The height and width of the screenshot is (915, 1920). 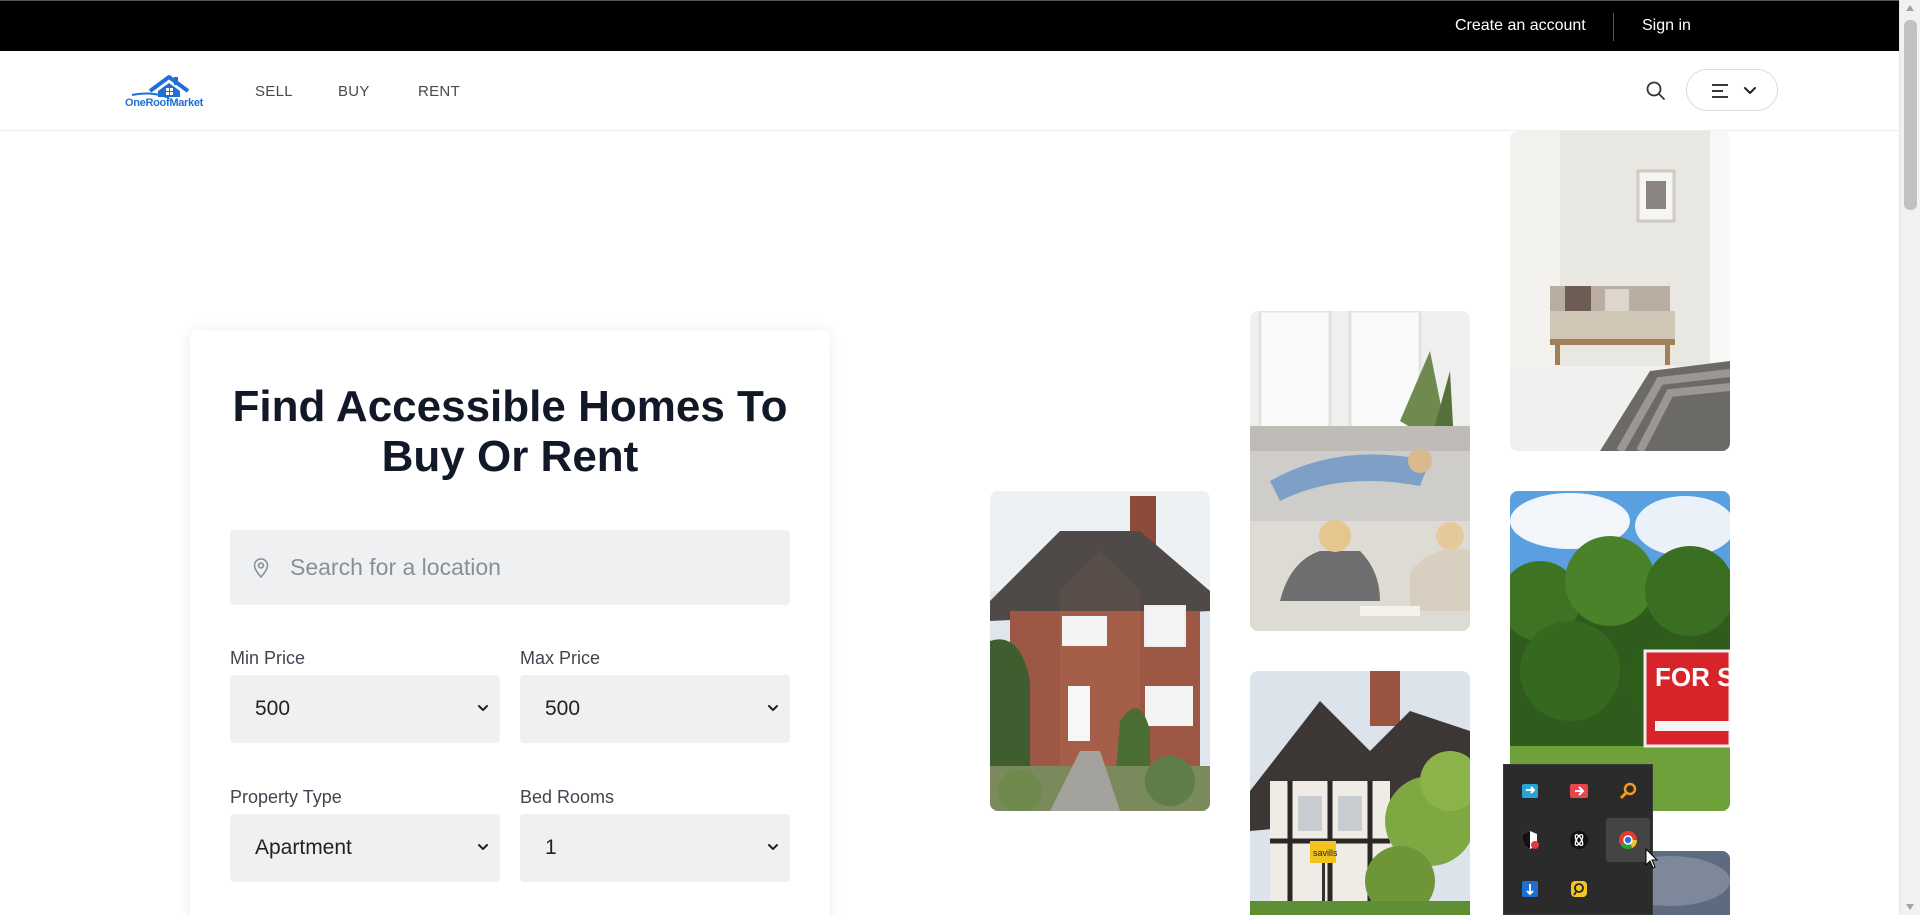 What do you see at coordinates (1909, 457) in the screenshot?
I see `page-scrollbar` at bounding box center [1909, 457].